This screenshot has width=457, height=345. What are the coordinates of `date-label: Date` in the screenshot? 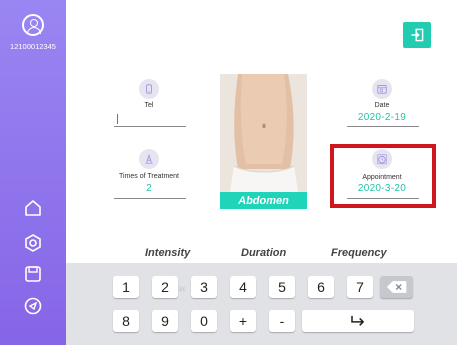 It's located at (382, 105).